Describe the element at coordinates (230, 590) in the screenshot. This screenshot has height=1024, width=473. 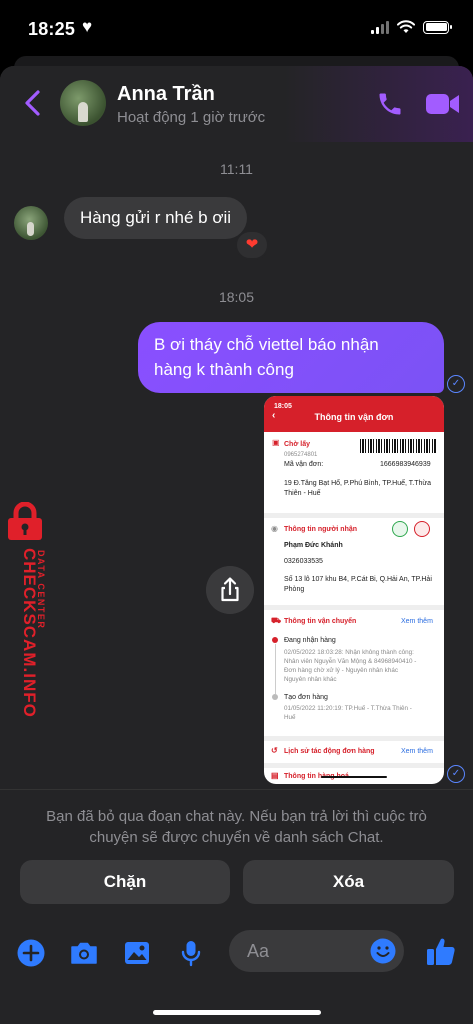
I see `share-button` at that location.